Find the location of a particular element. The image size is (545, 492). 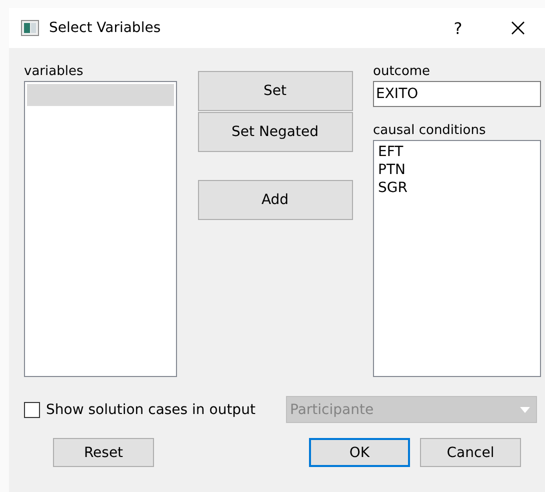

dialog-button: Reset is located at coordinates (103, 452).